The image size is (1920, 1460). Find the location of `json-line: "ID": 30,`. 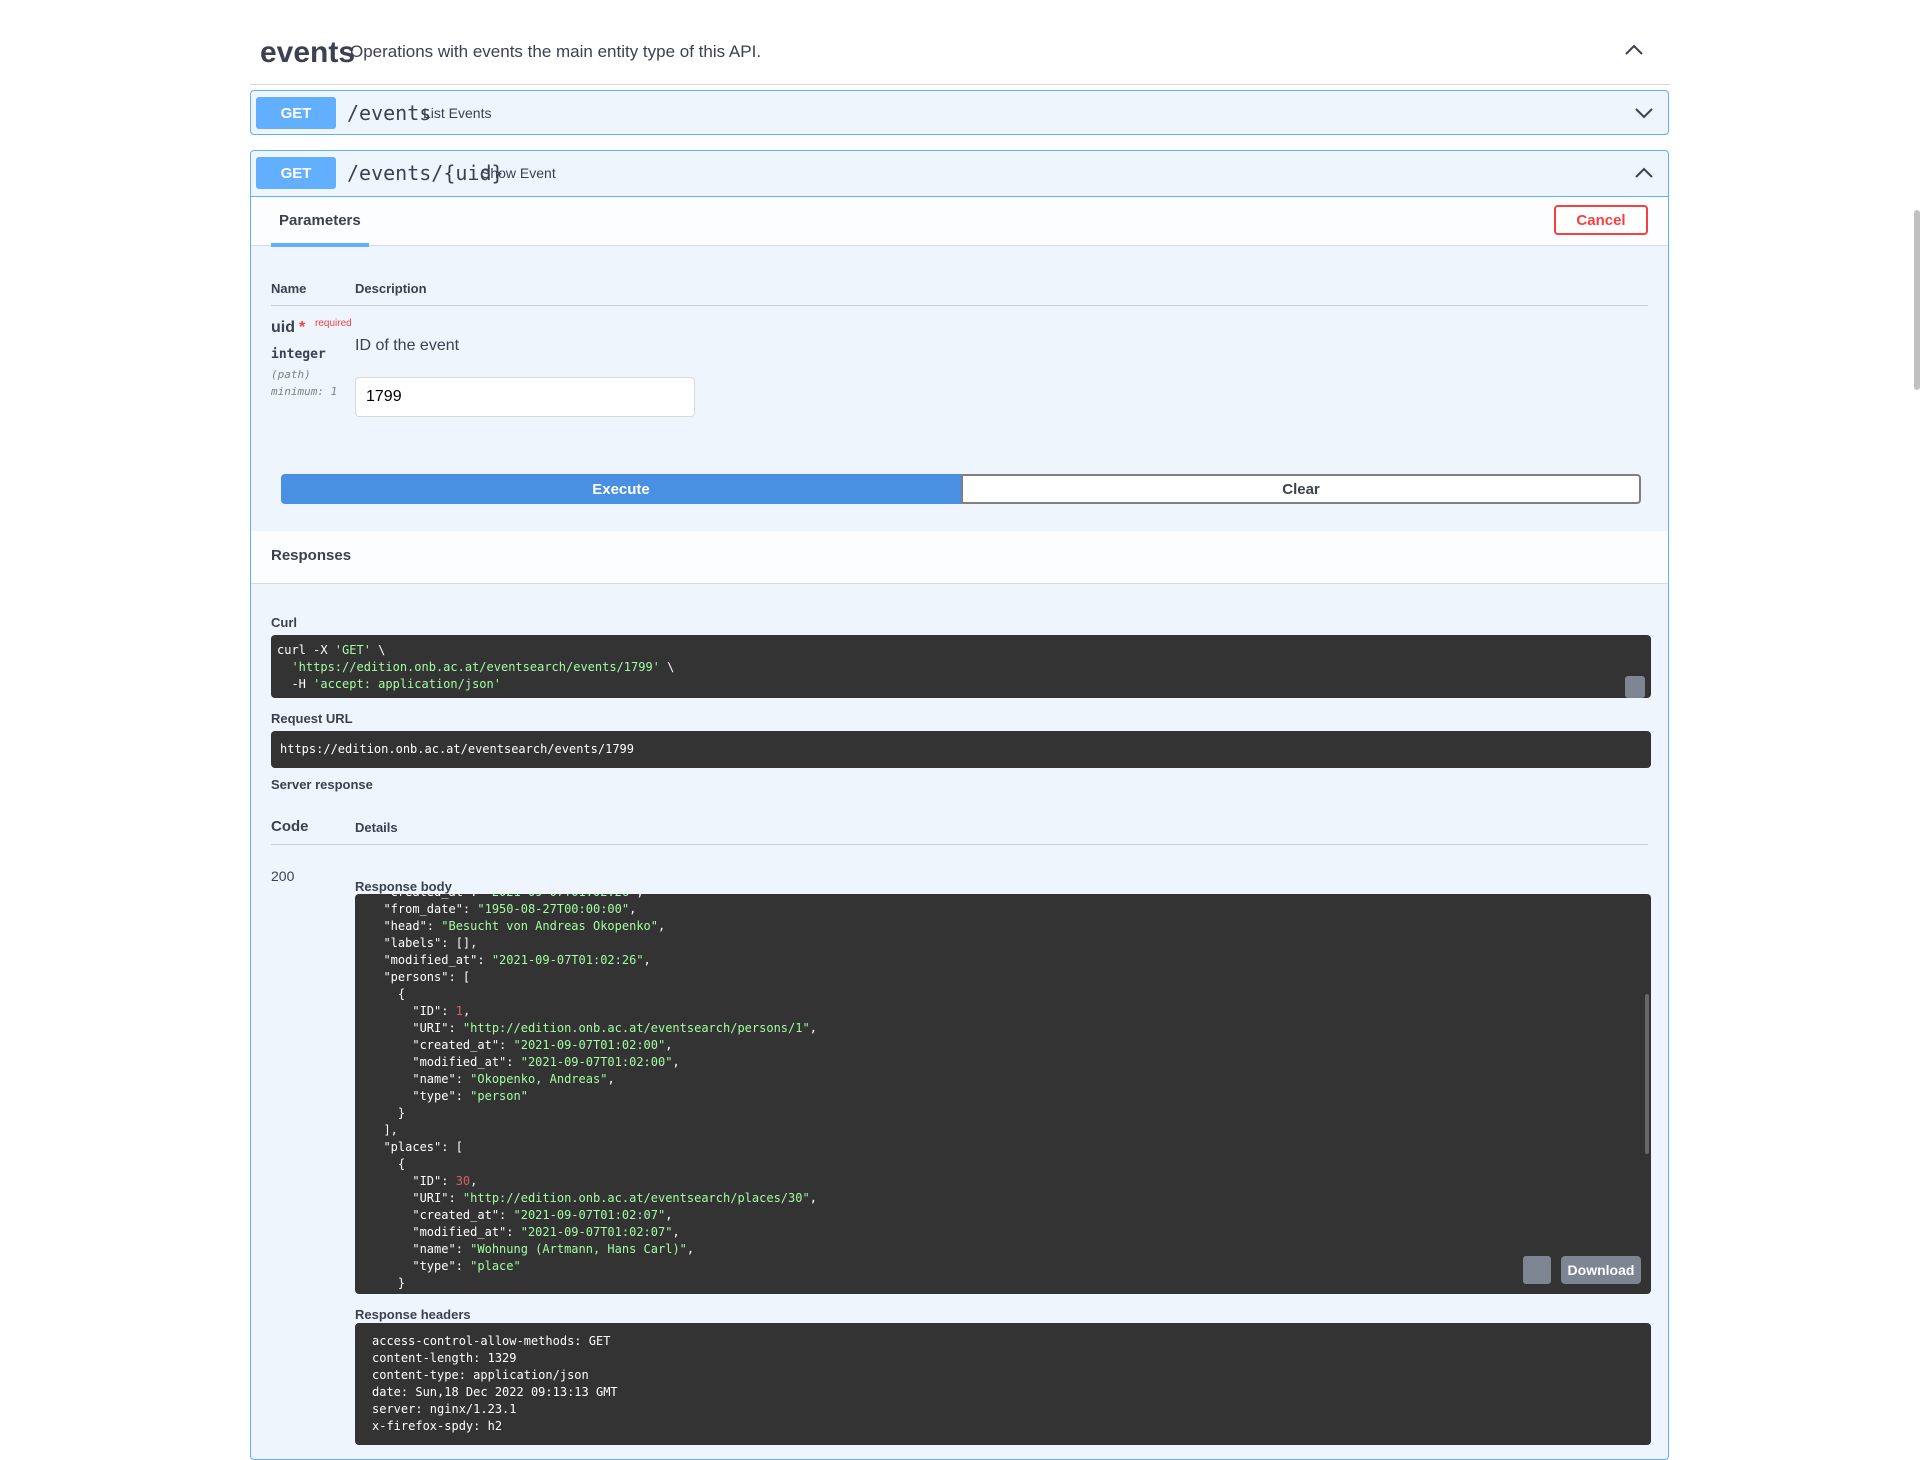

json-line: "ID": 30, is located at coordinates (423, 1181).